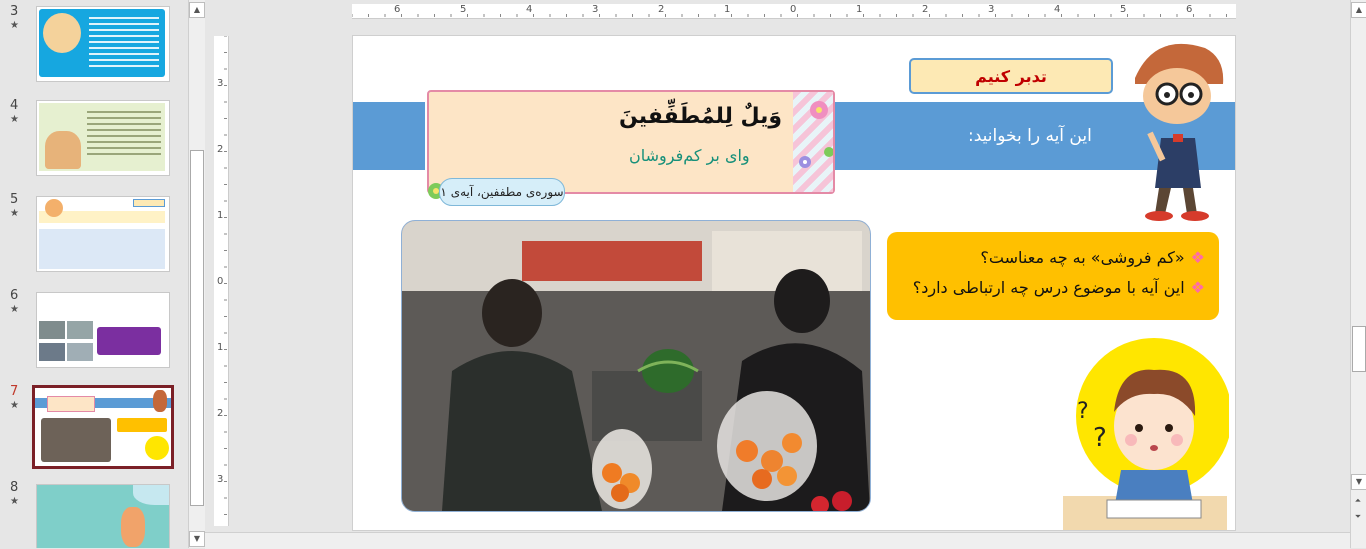 The image size is (1366, 549). I want to click on thumbnail-number: 8, so click(14, 487).